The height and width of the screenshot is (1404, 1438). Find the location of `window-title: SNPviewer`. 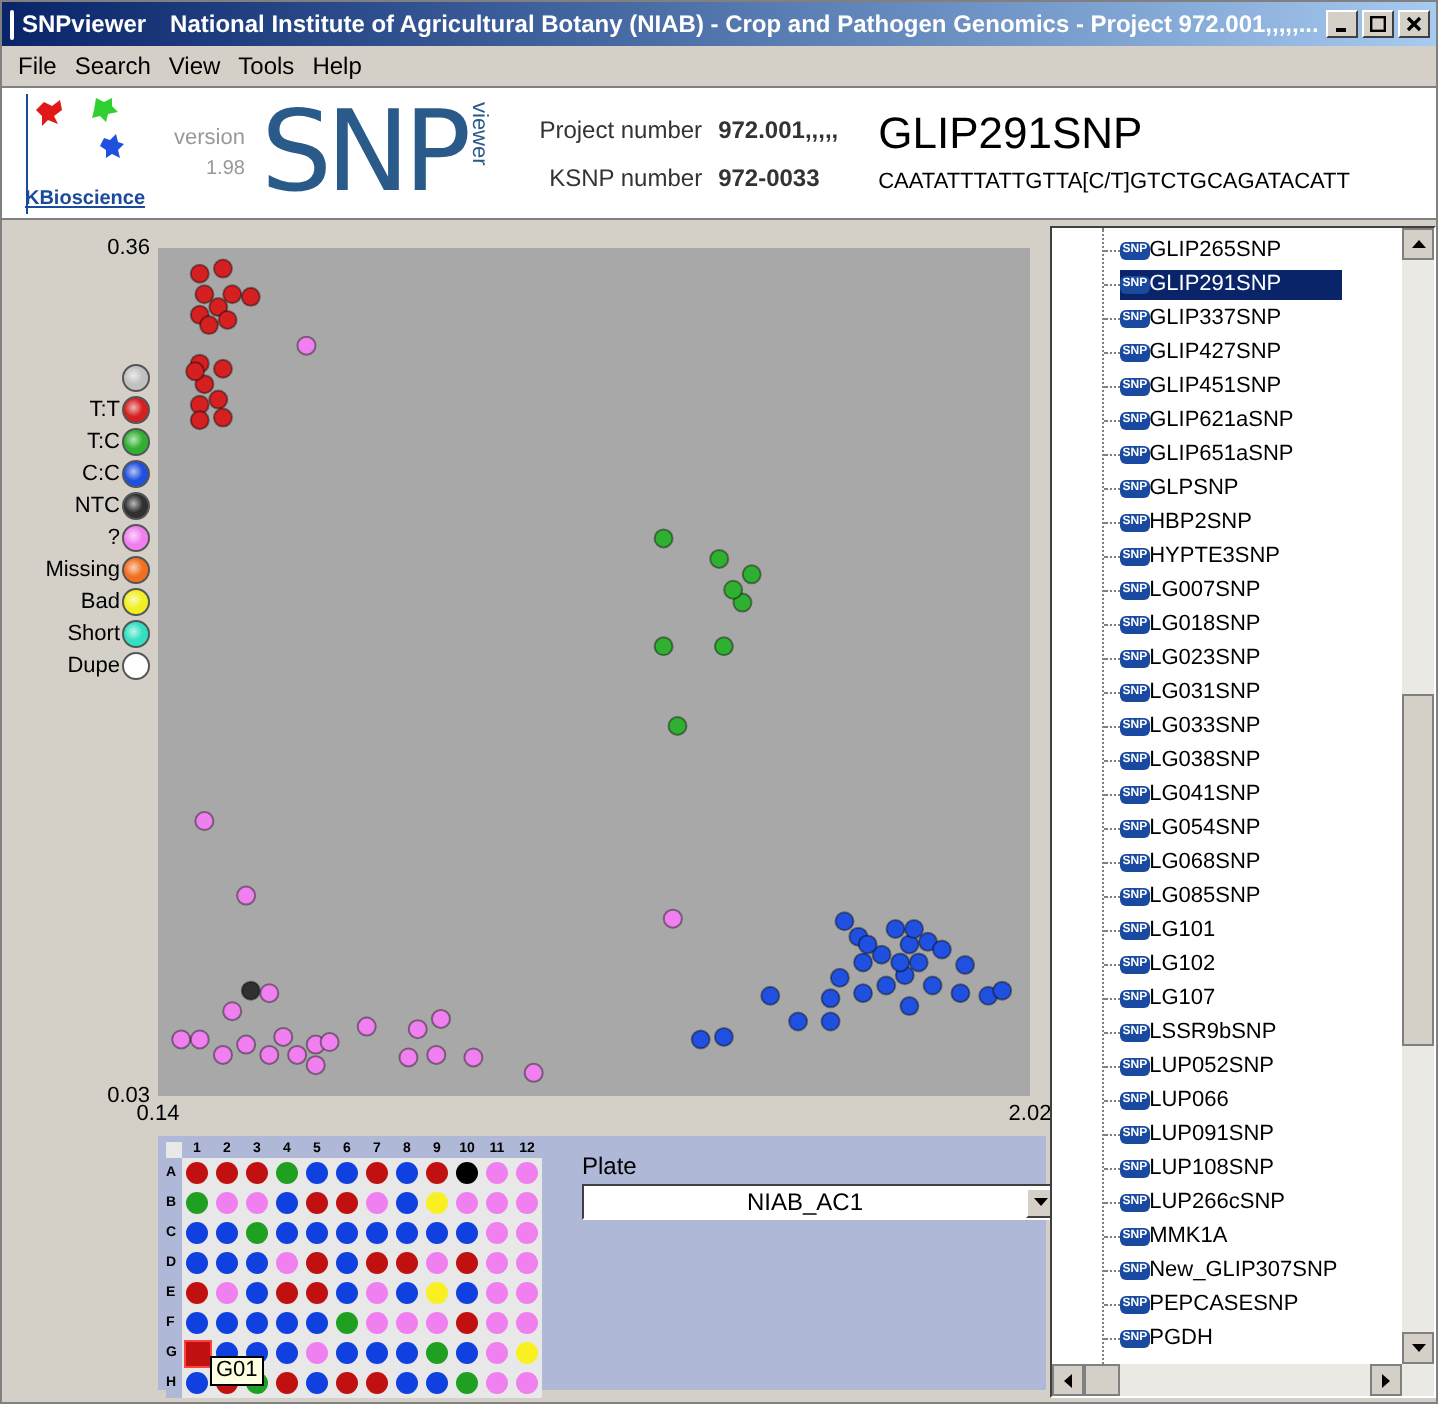

window-title: SNPviewer is located at coordinates (84, 25).